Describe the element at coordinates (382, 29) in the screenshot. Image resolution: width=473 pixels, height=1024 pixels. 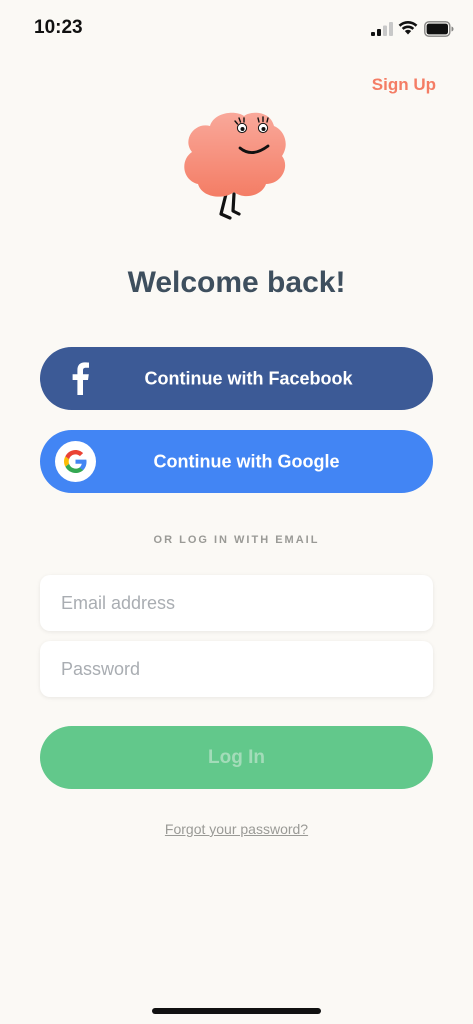
I see `signal-icon` at that location.